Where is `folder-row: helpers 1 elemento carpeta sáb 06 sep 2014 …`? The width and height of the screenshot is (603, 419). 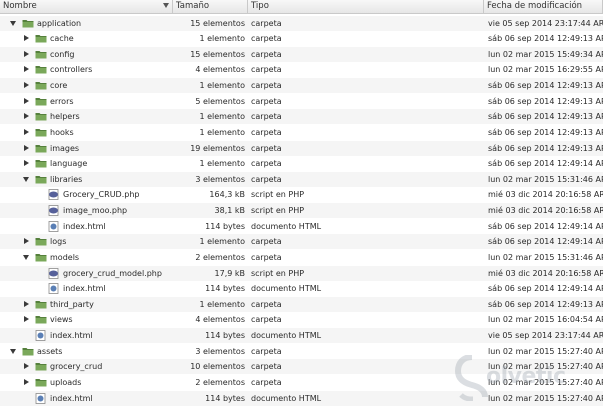 folder-row: helpers 1 elemento carpeta sáb 06 sep 2014 … is located at coordinates (301, 117).